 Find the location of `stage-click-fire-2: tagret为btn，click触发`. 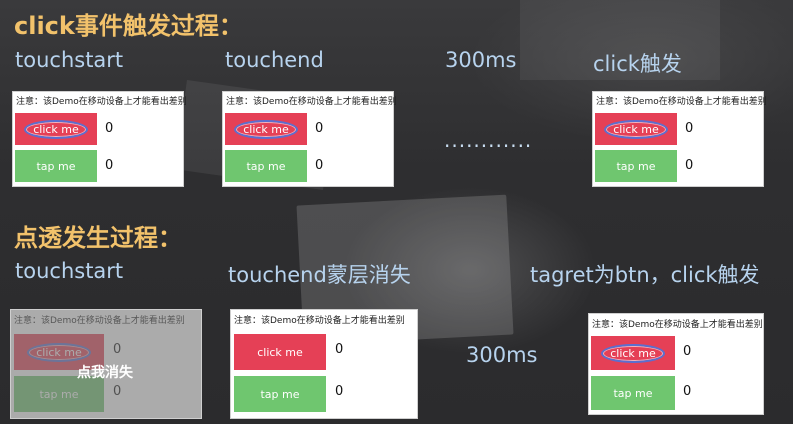

stage-click-fire-2: tagret为btn，click触发 is located at coordinates (645, 275).